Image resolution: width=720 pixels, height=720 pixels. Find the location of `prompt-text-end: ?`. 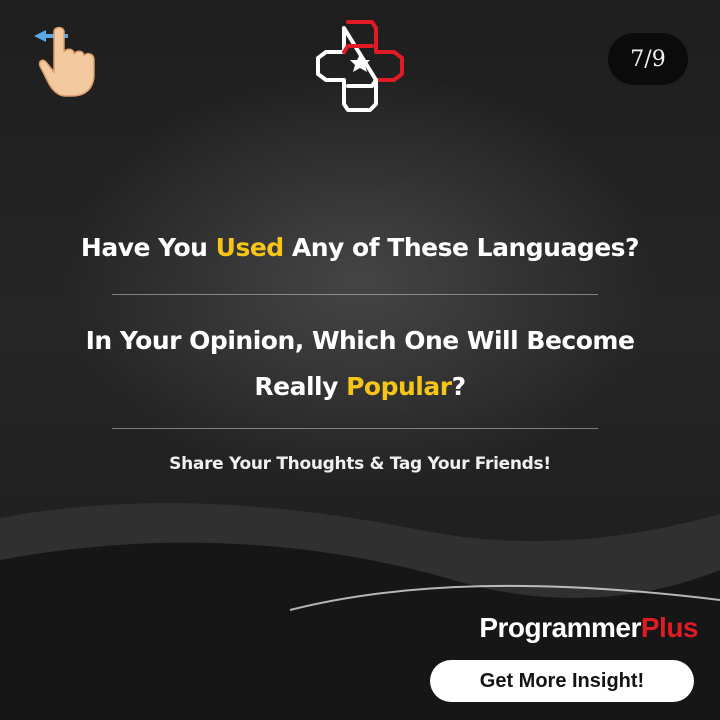

prompt-text-end: ? is located at coordinates (459, 386).